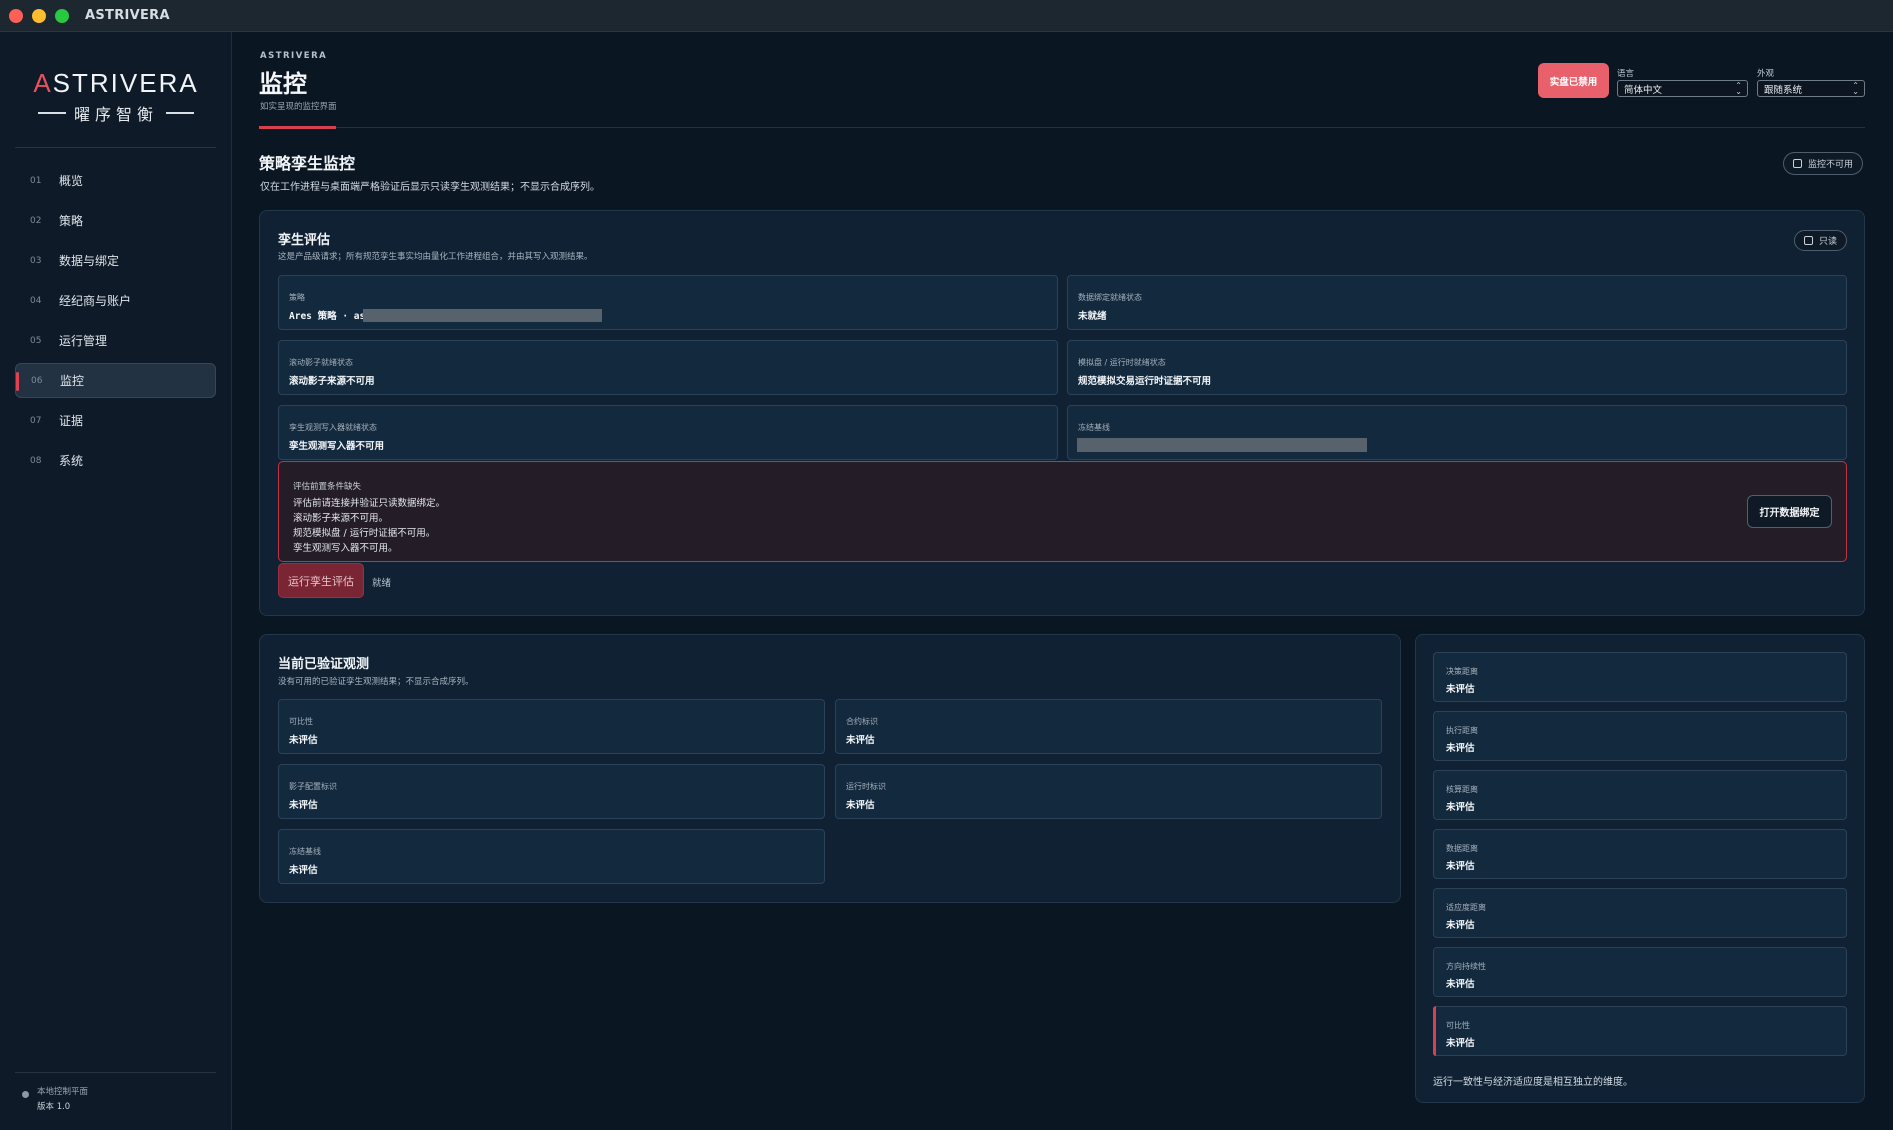  I want to click on live-trading-disabled-button: 实盘已禁用, so click(1573, 80).